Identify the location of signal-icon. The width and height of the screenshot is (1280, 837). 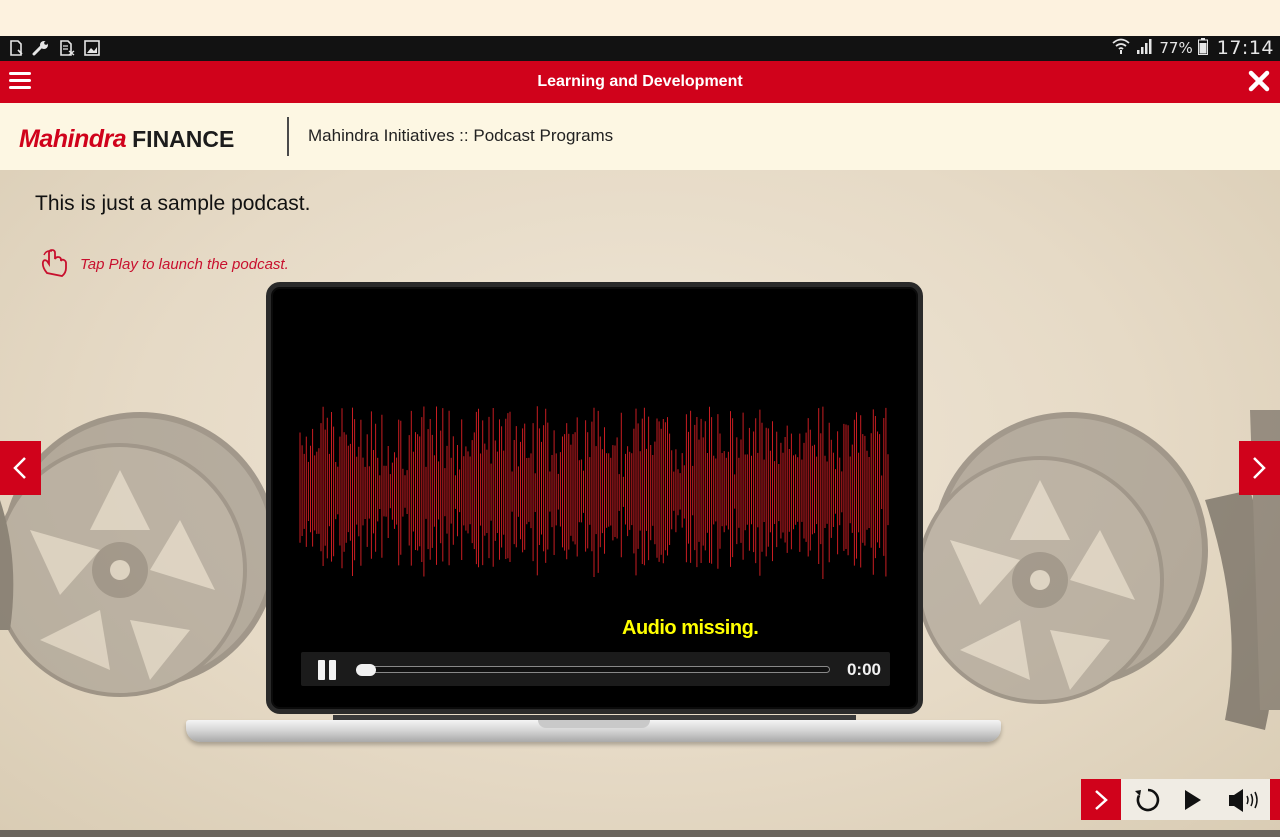
(1145, 48).